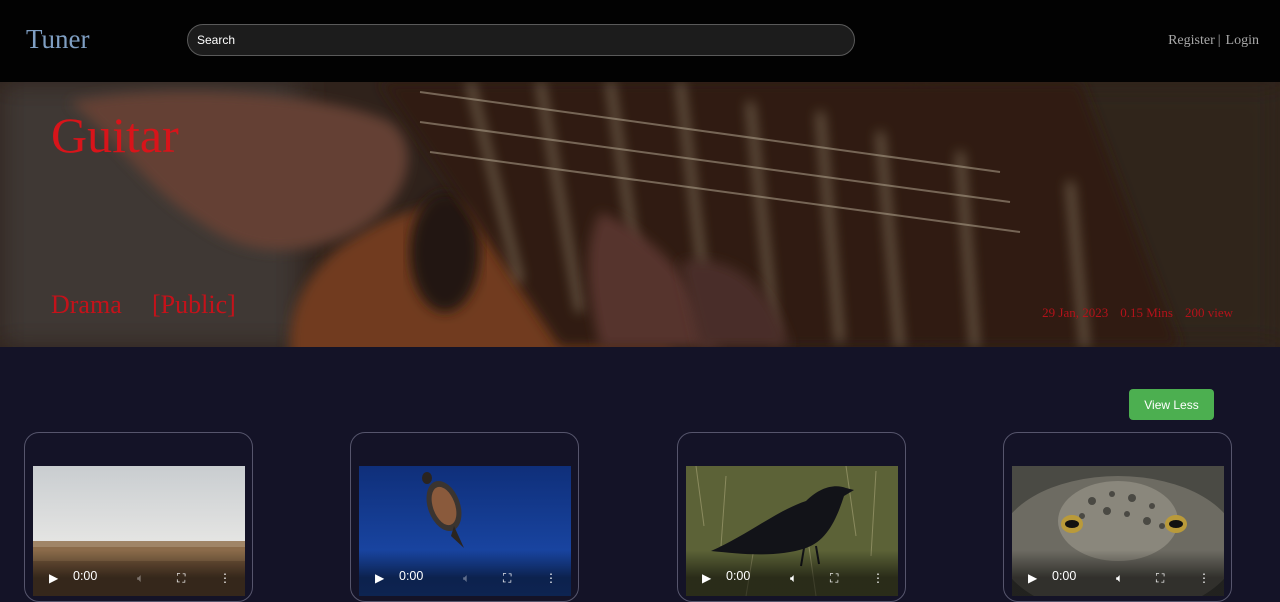 Image resolution: width=1280 pixels, height=602 pixels. I want to click on featured-views: 200 view, so click(1208, 312).